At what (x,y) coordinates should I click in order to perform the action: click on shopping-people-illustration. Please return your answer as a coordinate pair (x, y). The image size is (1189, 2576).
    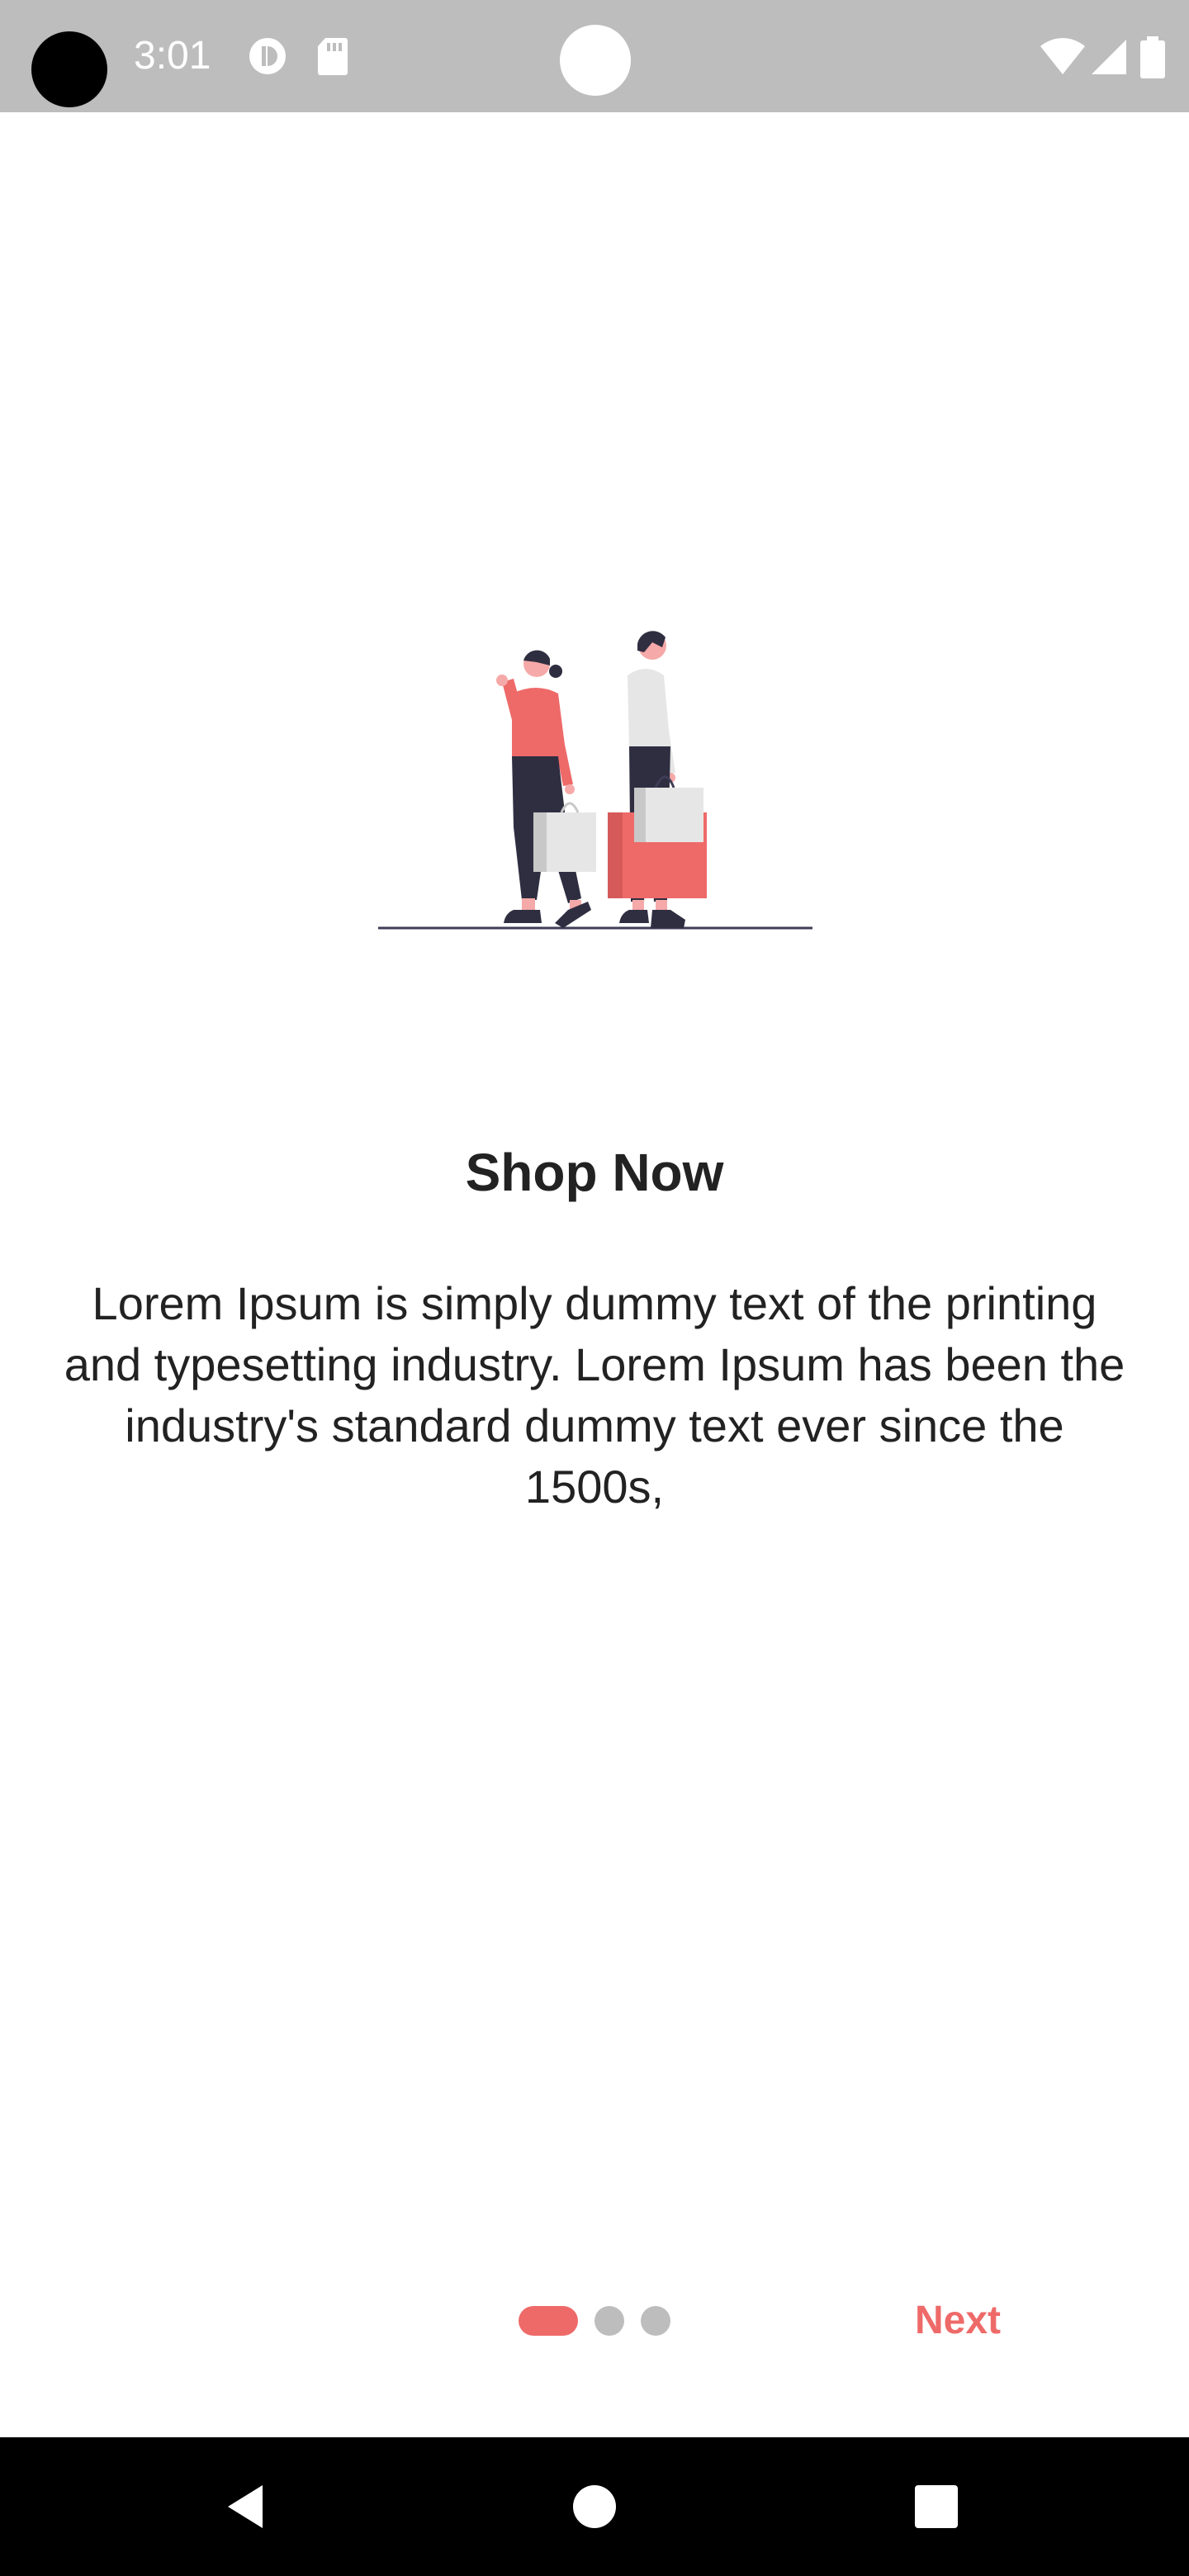
    Looking at the image, I should click on (594, 776).